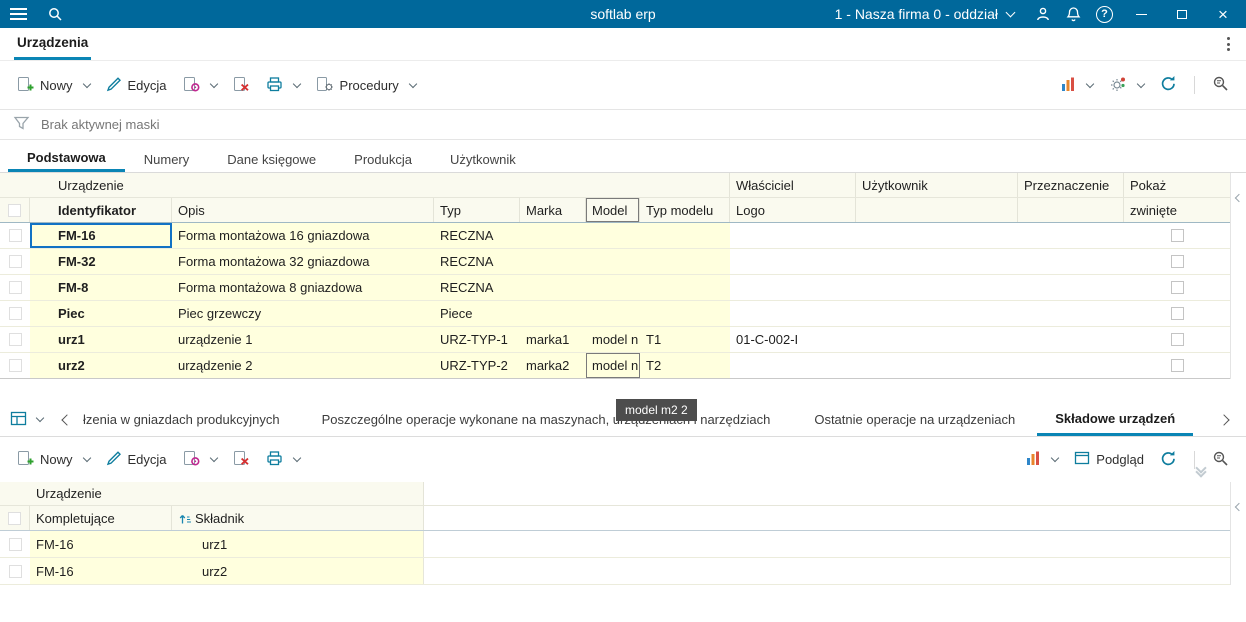 This screenshot has height=622, width=1246. Describe the element at coordinates (383, 159) in the screenshot. I see `tab-produkcja: Produkcja` at that location.